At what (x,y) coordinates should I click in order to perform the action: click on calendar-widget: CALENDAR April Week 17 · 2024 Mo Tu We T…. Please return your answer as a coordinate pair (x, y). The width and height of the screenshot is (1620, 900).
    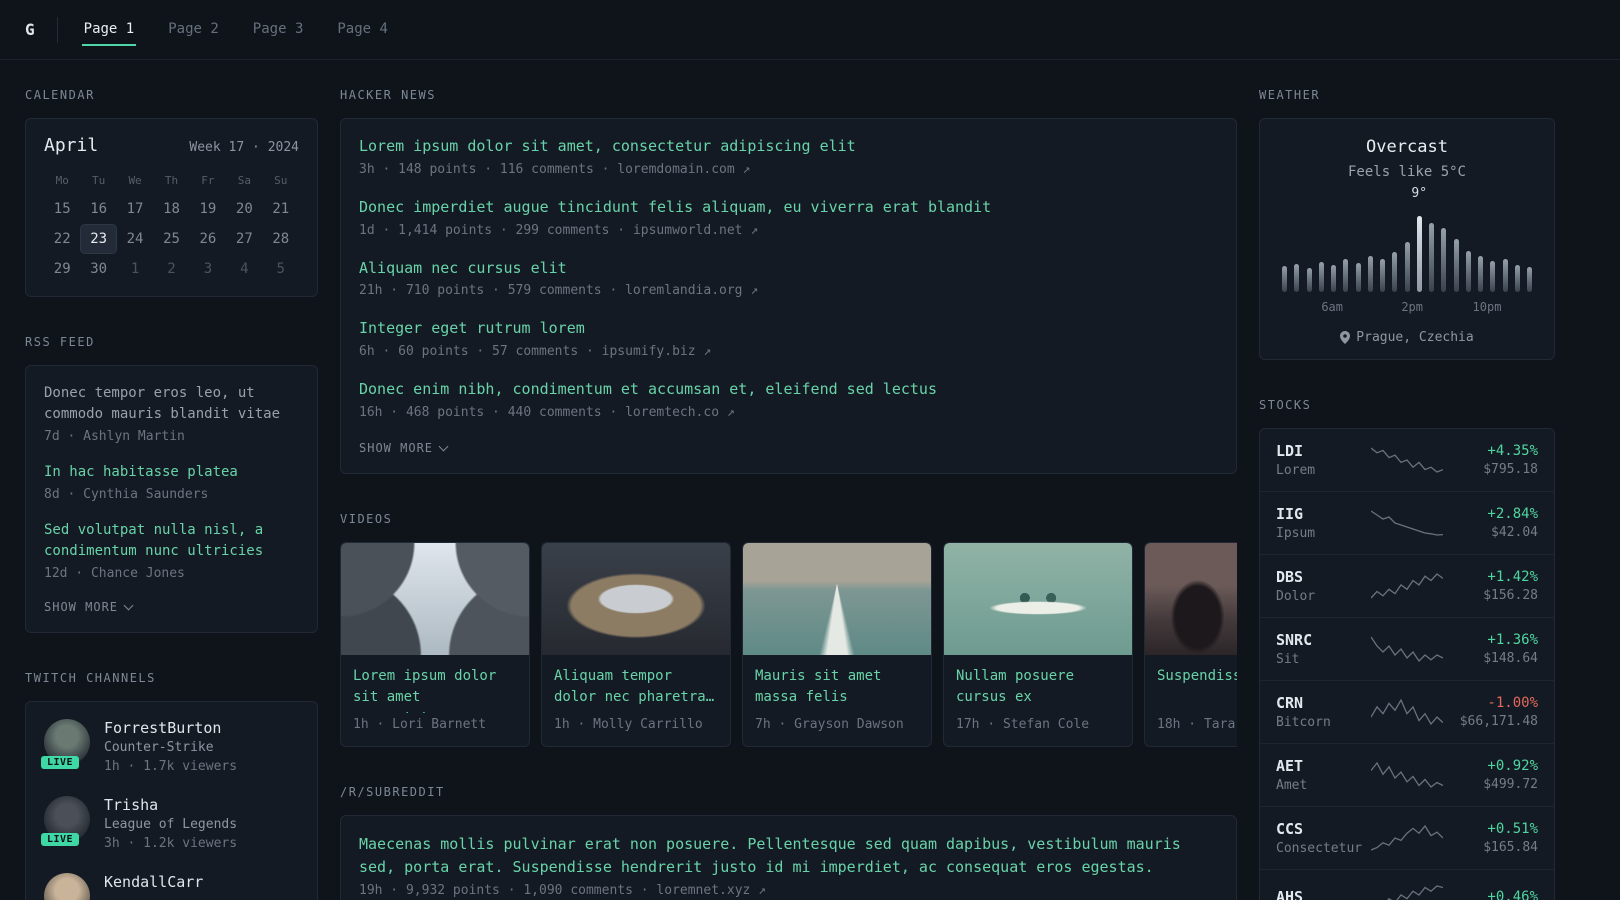
    Looking at the image, I should click on (171, 192).